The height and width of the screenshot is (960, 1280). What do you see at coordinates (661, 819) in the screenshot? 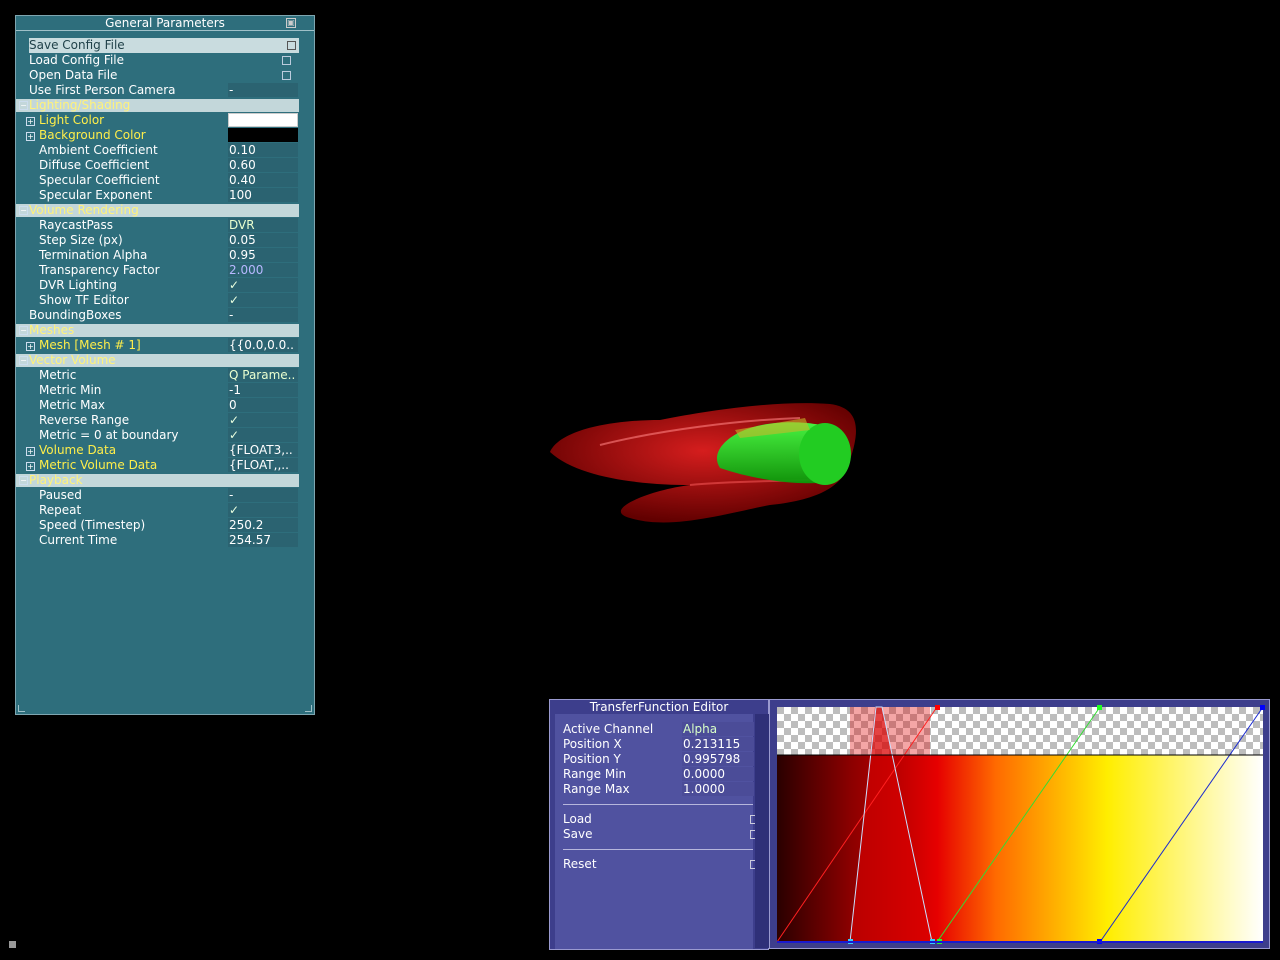
I see `tf-load-row: Load` at bounding box center [661, 819].